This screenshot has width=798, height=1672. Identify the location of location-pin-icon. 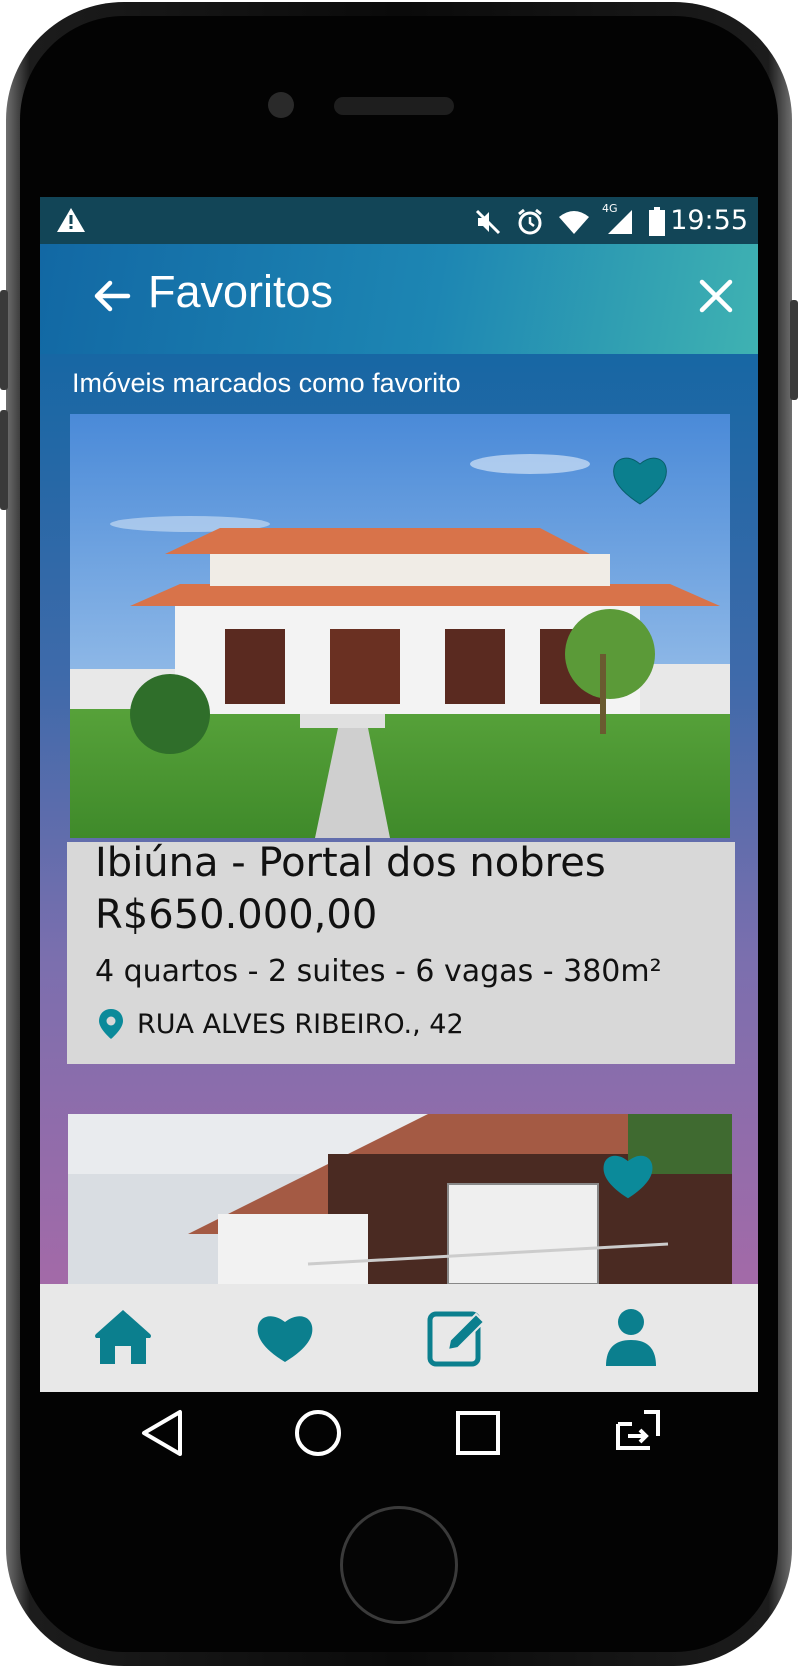
(111, 1024).